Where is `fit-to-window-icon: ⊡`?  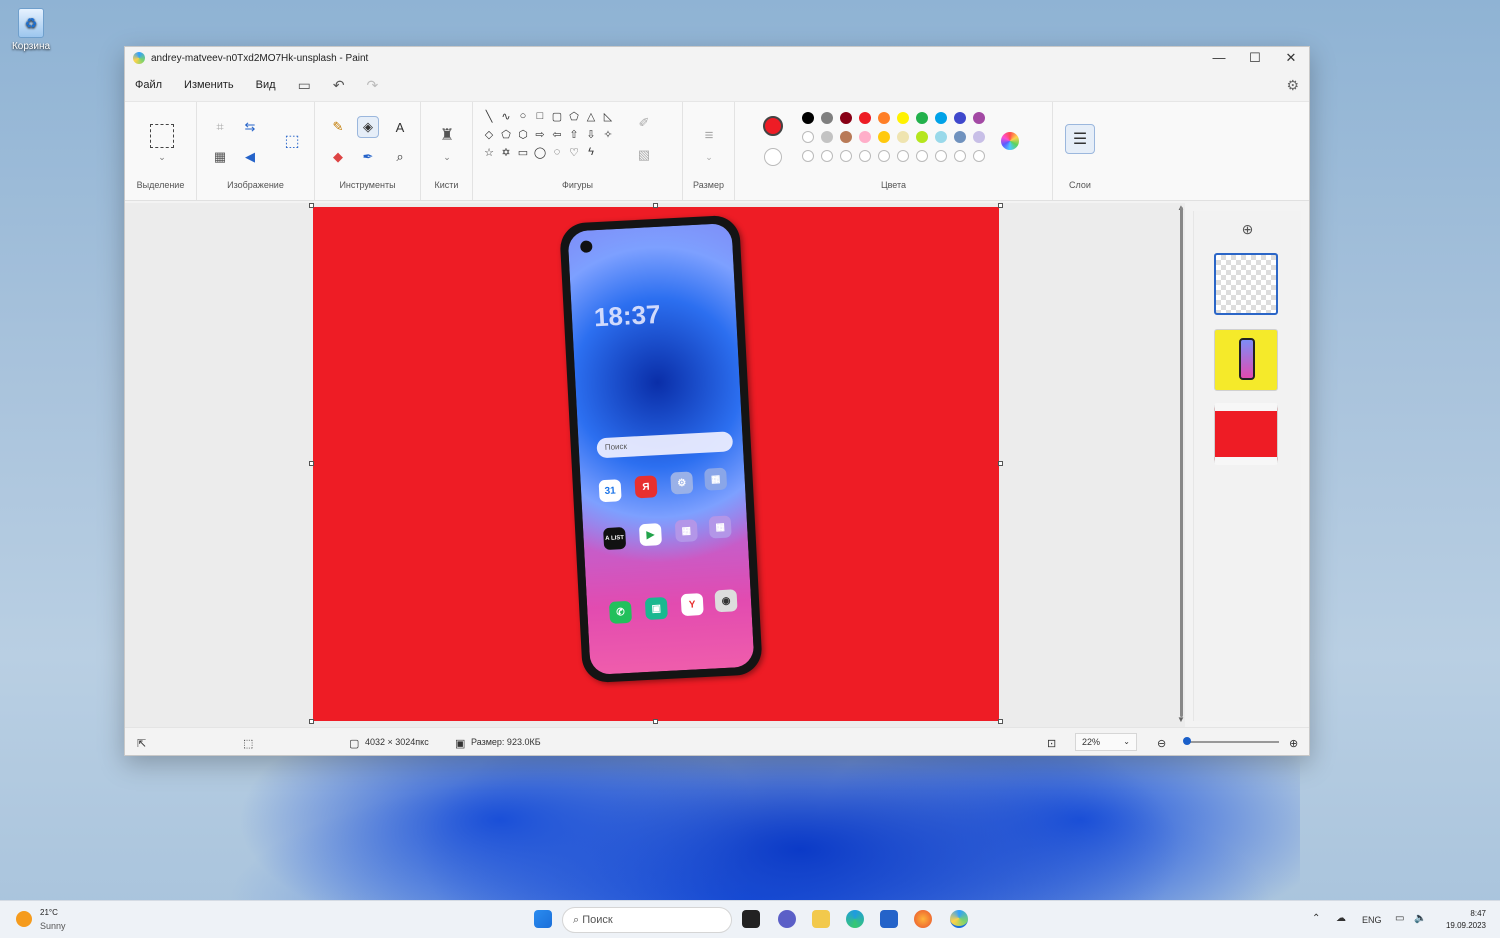 fit-to-window-icon: ⊡ is located at coordinates (1051, 743).